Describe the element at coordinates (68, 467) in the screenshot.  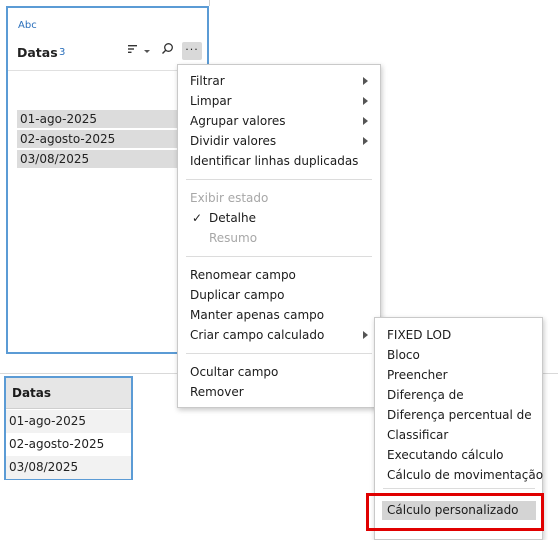
I see `grid-cell: 03/08/2025` at that location.